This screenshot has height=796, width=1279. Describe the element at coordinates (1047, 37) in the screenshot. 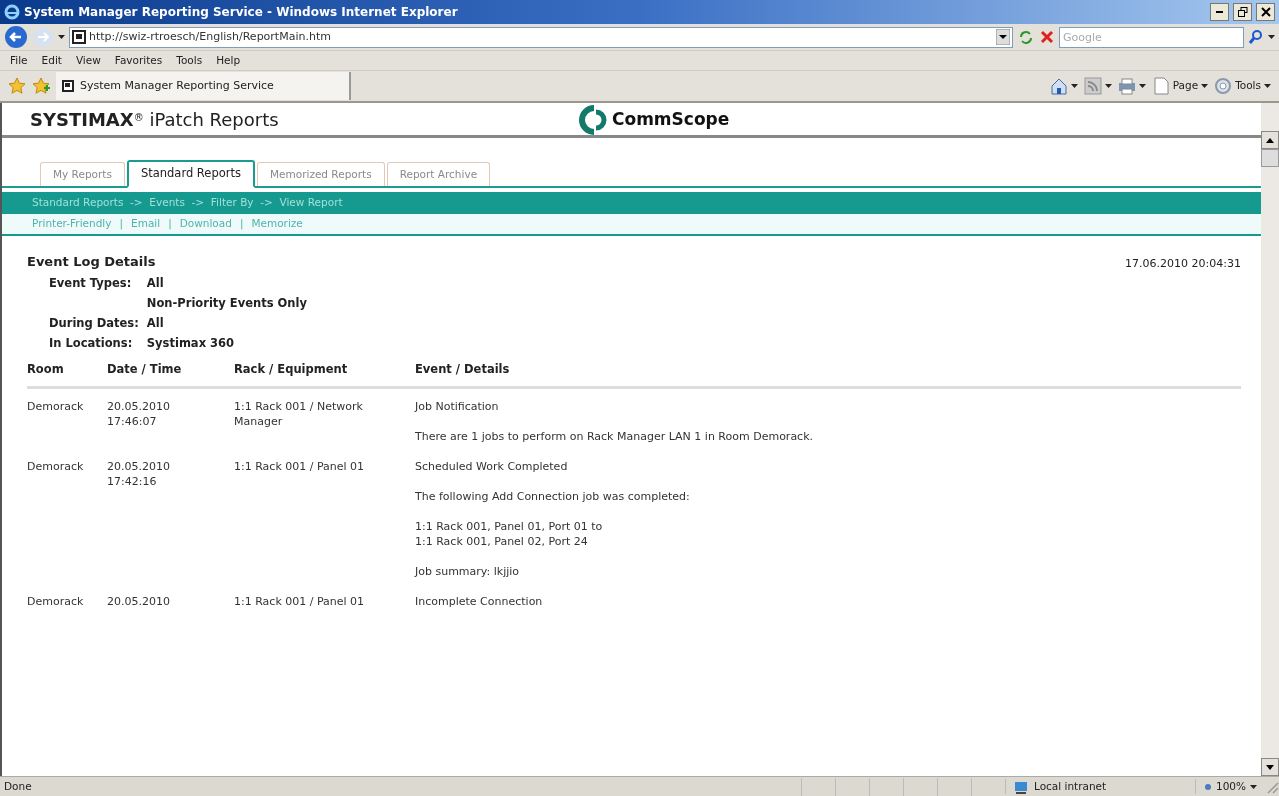

I see `stop-icon` at that location.